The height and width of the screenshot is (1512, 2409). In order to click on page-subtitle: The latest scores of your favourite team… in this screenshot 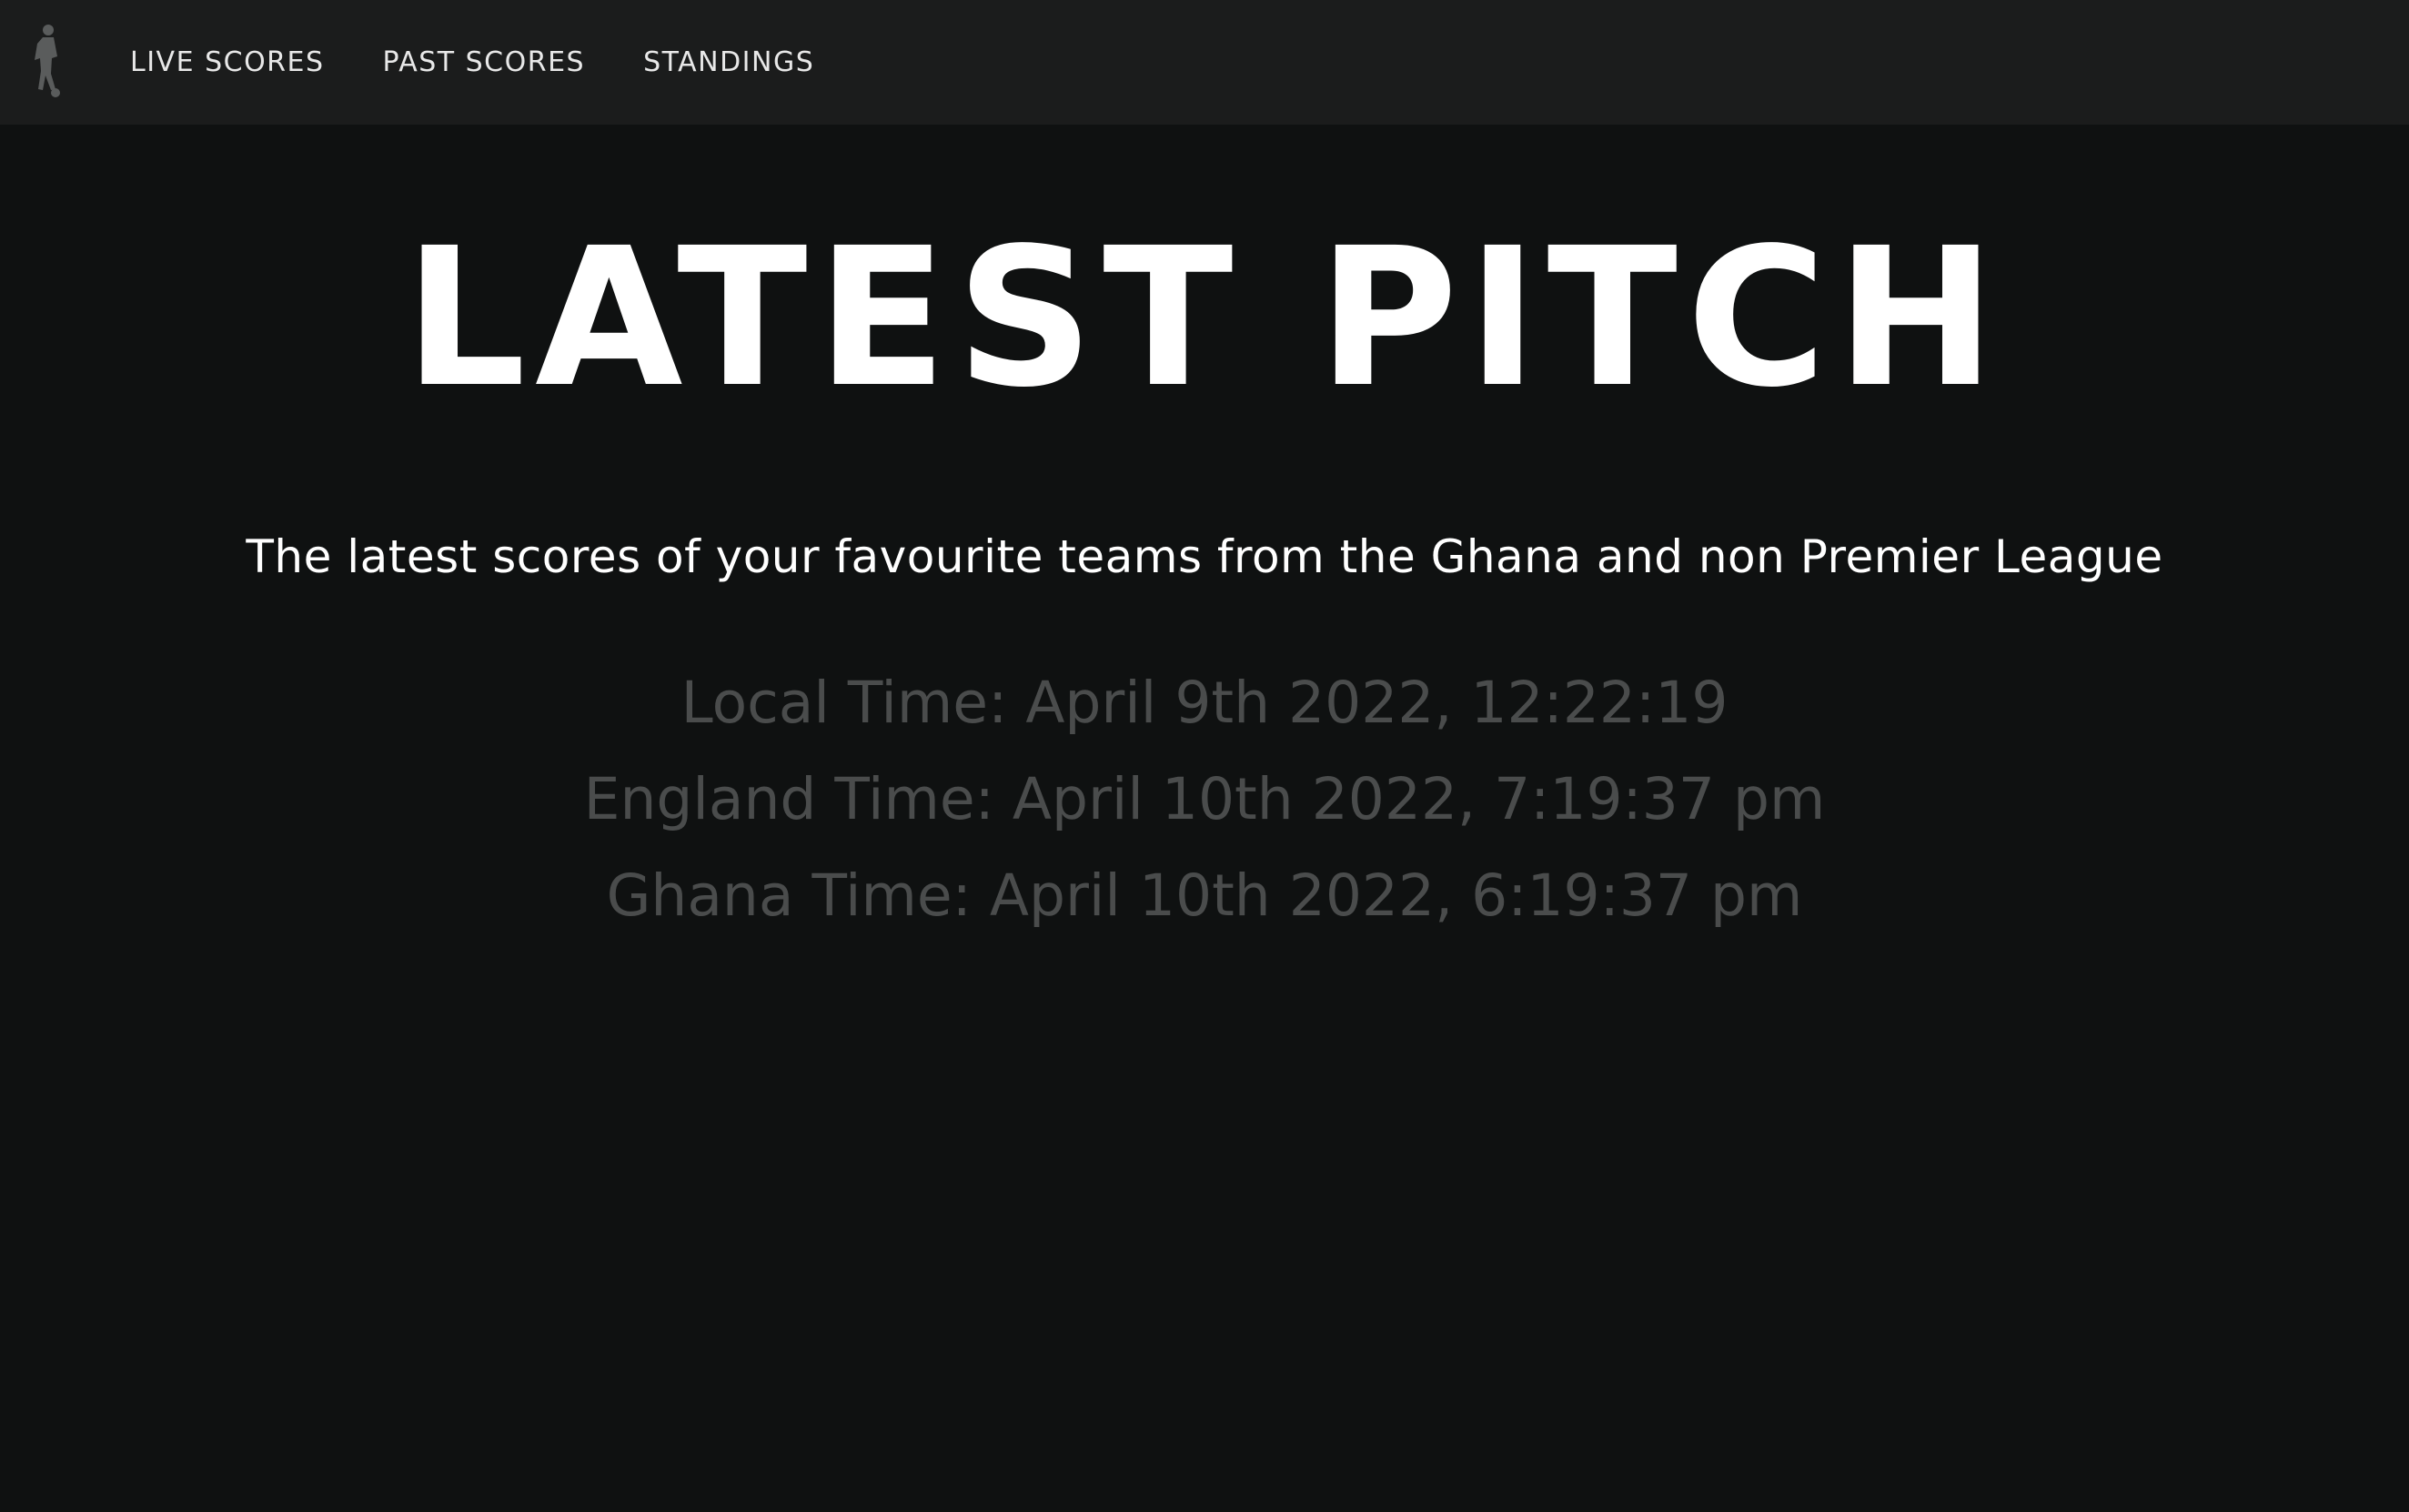, I will do `click(1205, 557)`.